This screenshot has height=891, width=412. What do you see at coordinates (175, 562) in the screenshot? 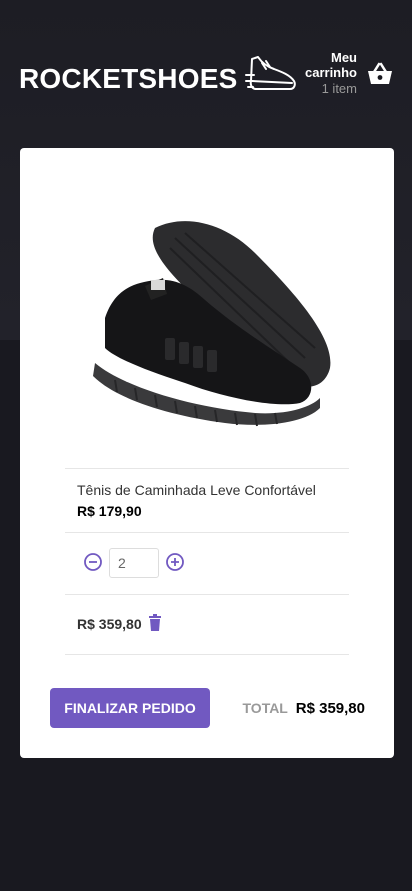
I see `increment-button` at bounding box center [175, 562].